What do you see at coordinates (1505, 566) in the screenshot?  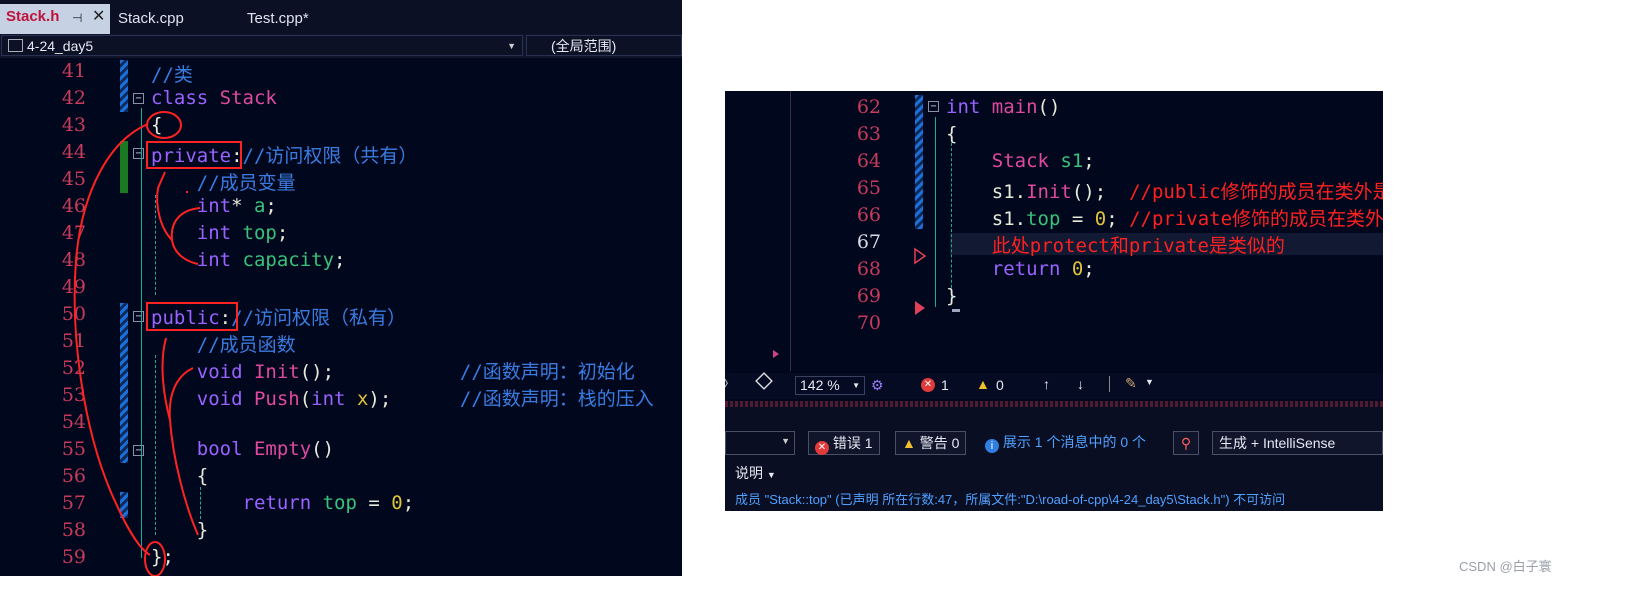 I see `watermark: CSDN @白子寰` at bounding box center [1505, 566].